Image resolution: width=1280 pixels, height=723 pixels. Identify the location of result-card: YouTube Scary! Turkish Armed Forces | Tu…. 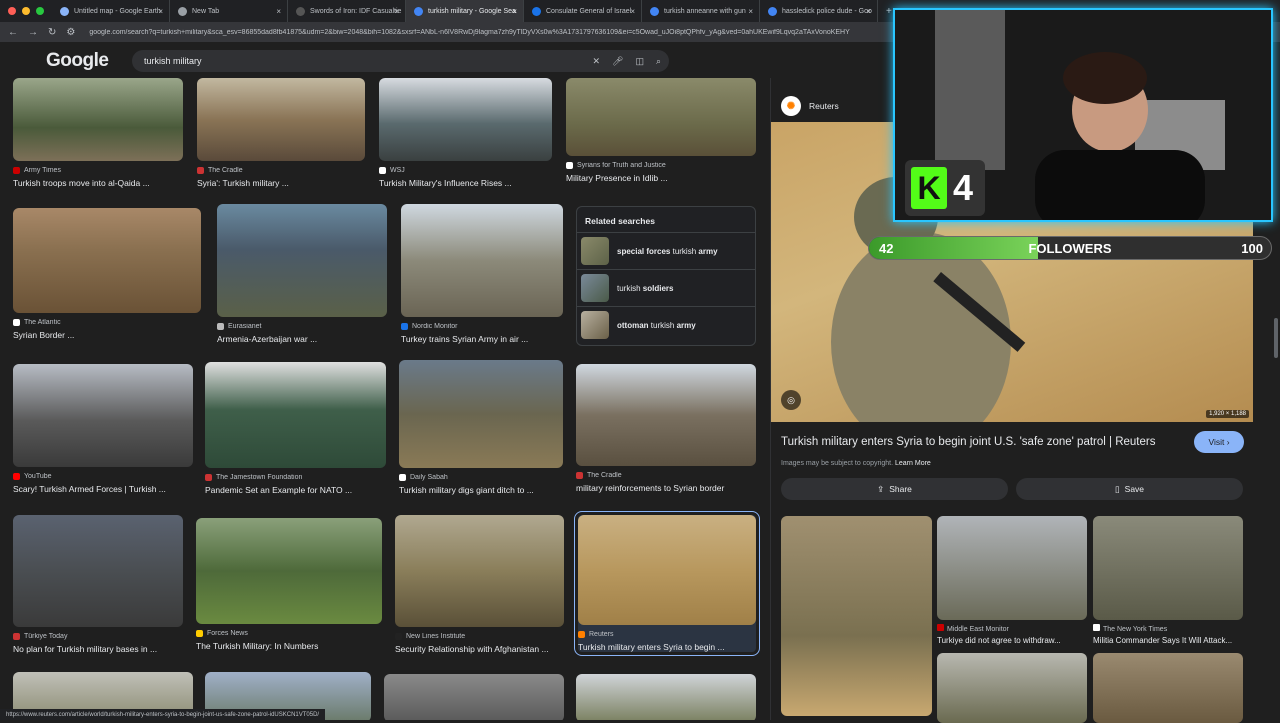
(103, 429).